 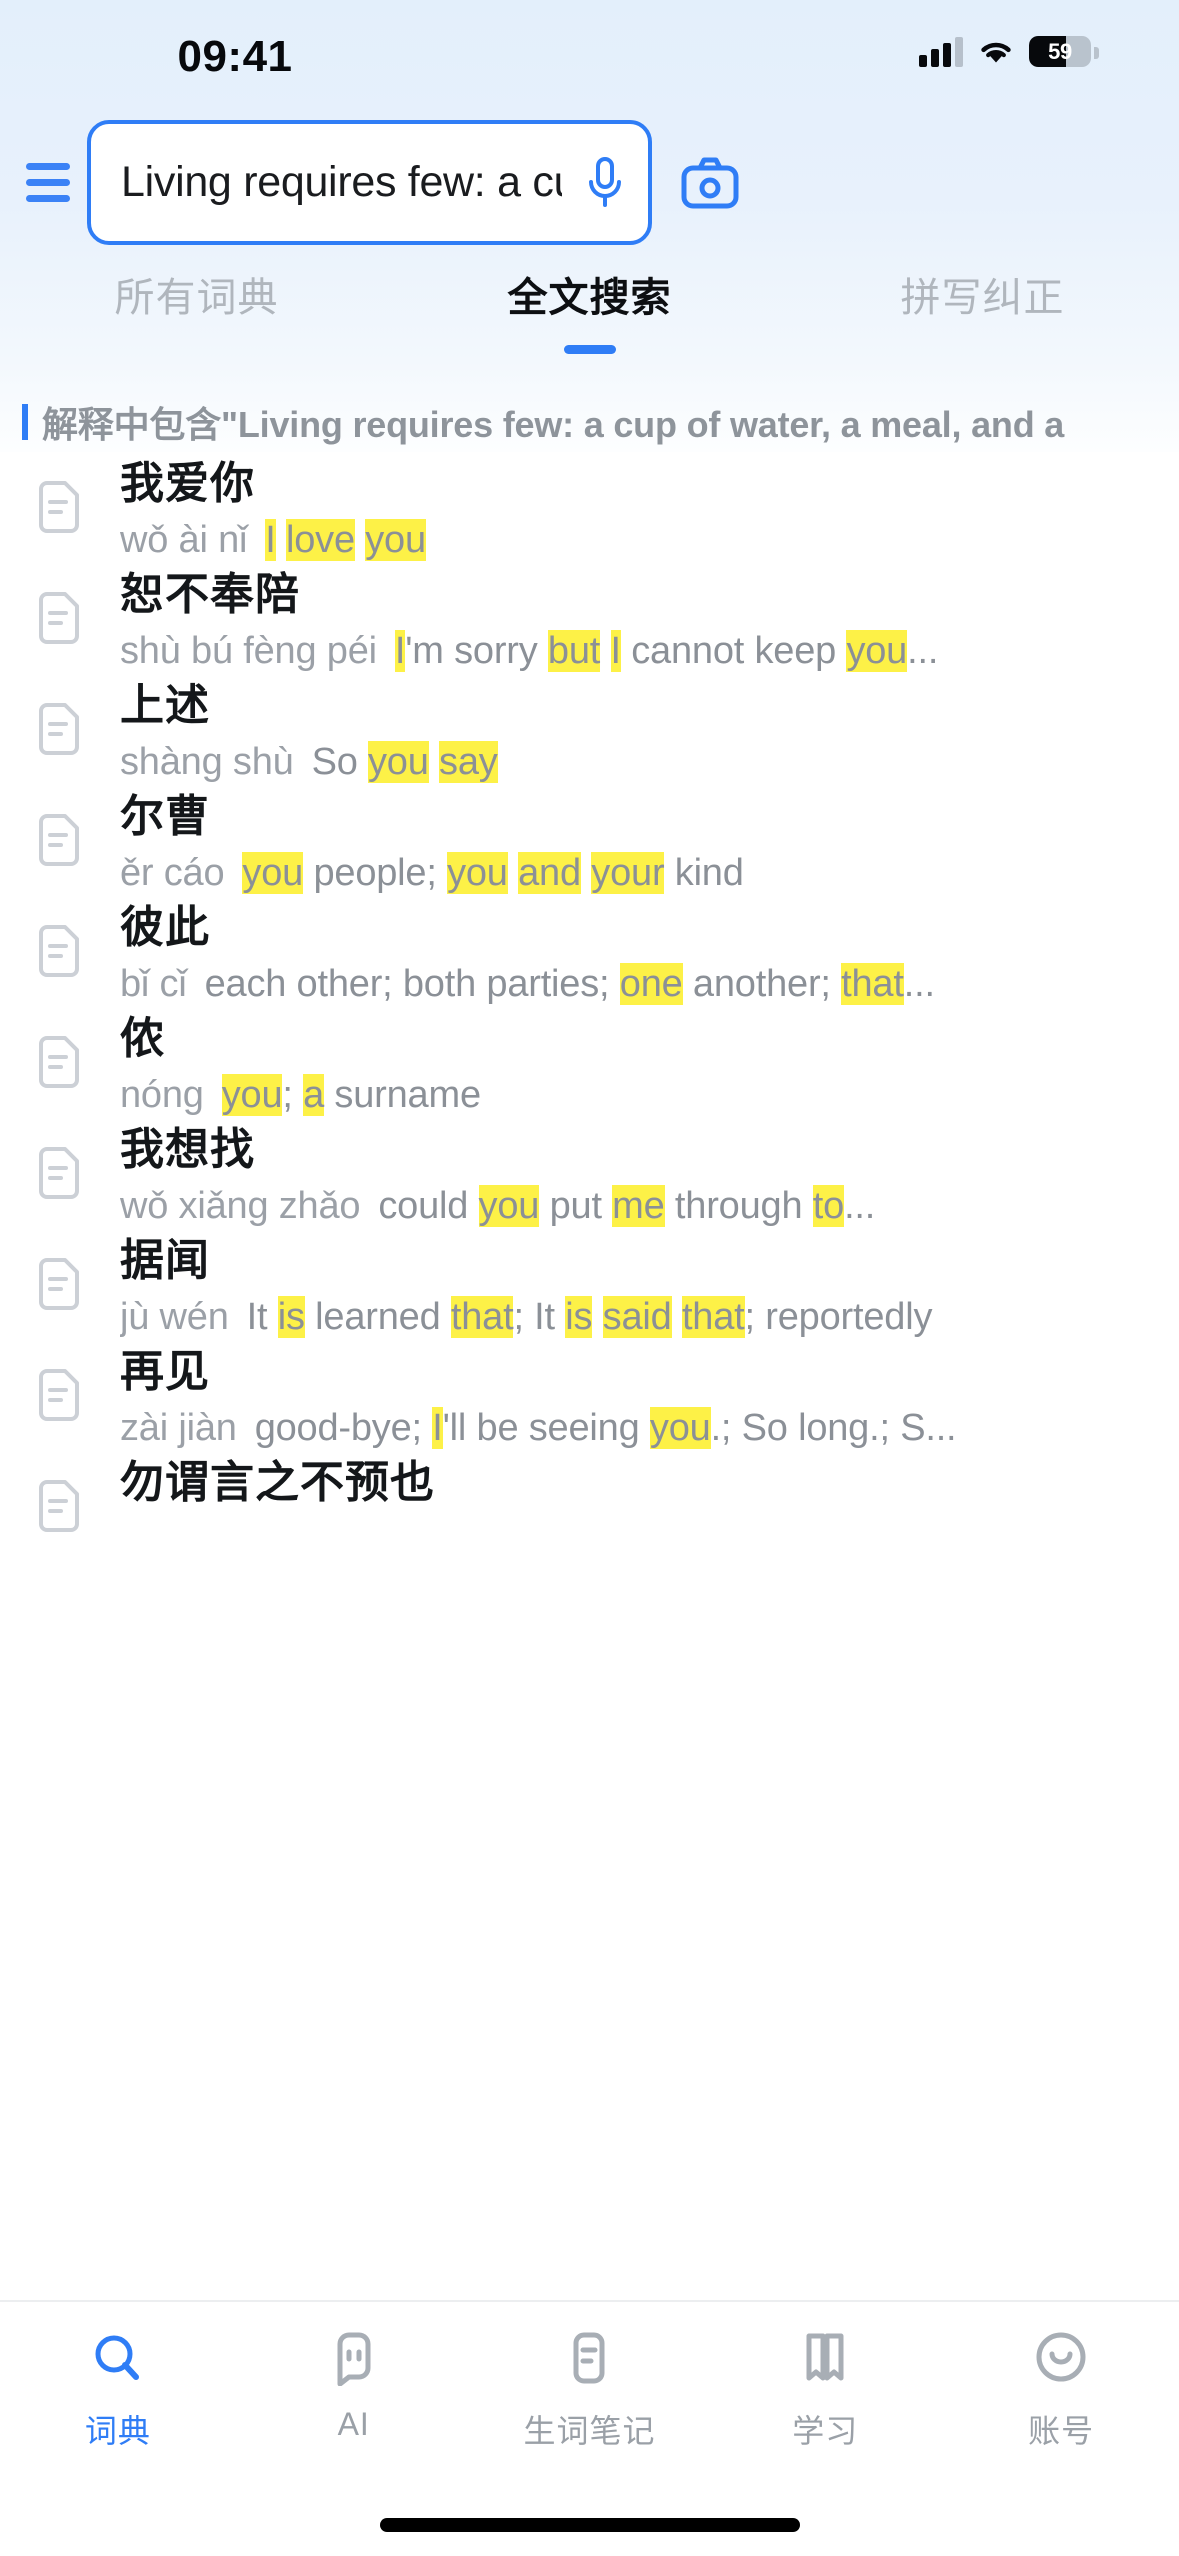 I want to click on highlighted-term: say, so click(x=468, y=762).